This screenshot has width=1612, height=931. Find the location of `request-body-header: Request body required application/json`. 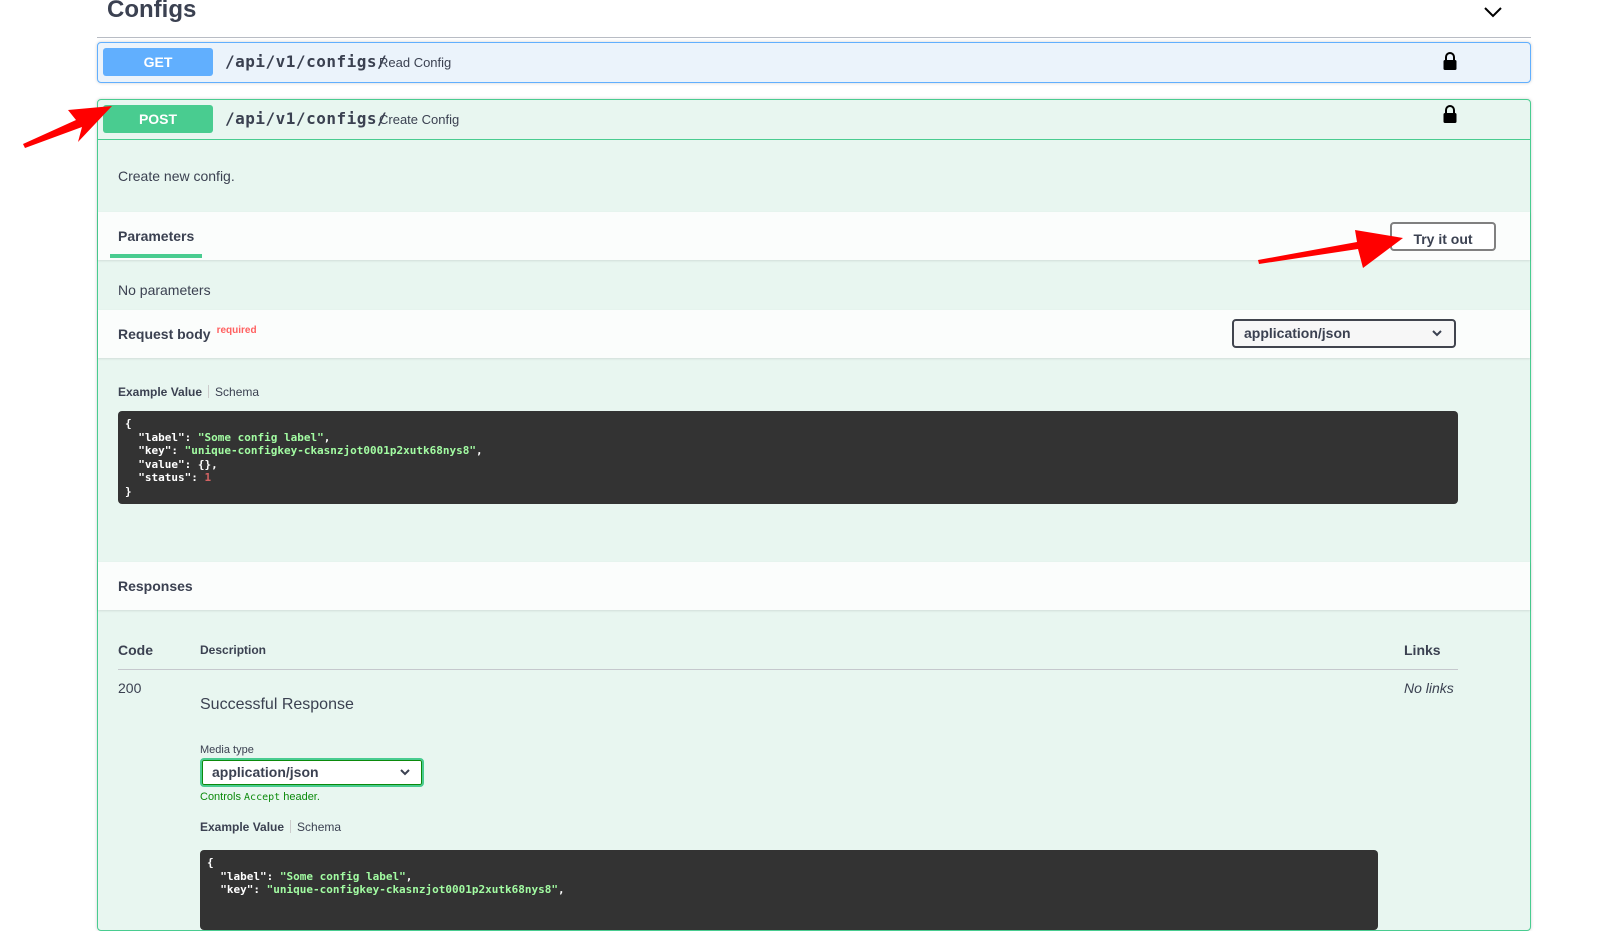

request-body-header: Request body required application/json is located at coordinates (814, 334).